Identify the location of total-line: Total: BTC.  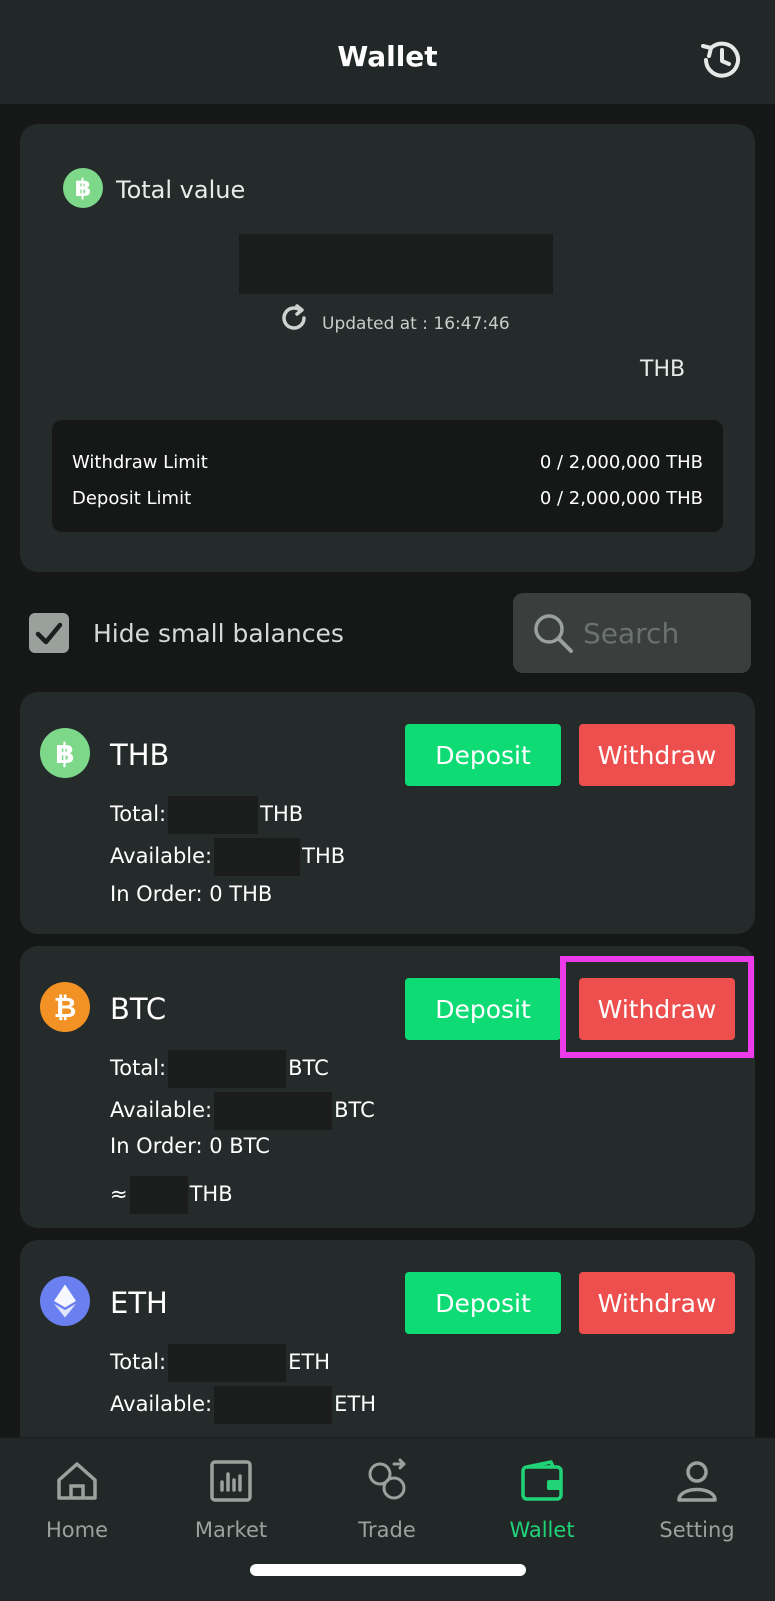
(219, 1069).